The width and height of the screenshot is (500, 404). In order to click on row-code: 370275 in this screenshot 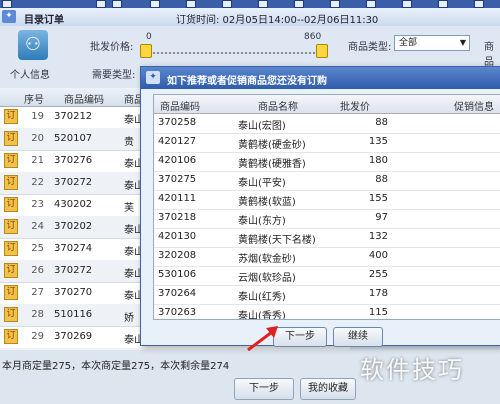, I will do `click(177, 179)`.